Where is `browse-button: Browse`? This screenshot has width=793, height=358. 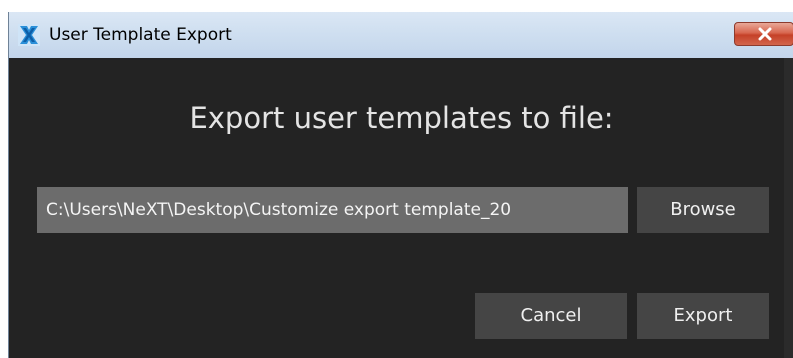 browse-button: Browse is located at coordinates (703, 210).